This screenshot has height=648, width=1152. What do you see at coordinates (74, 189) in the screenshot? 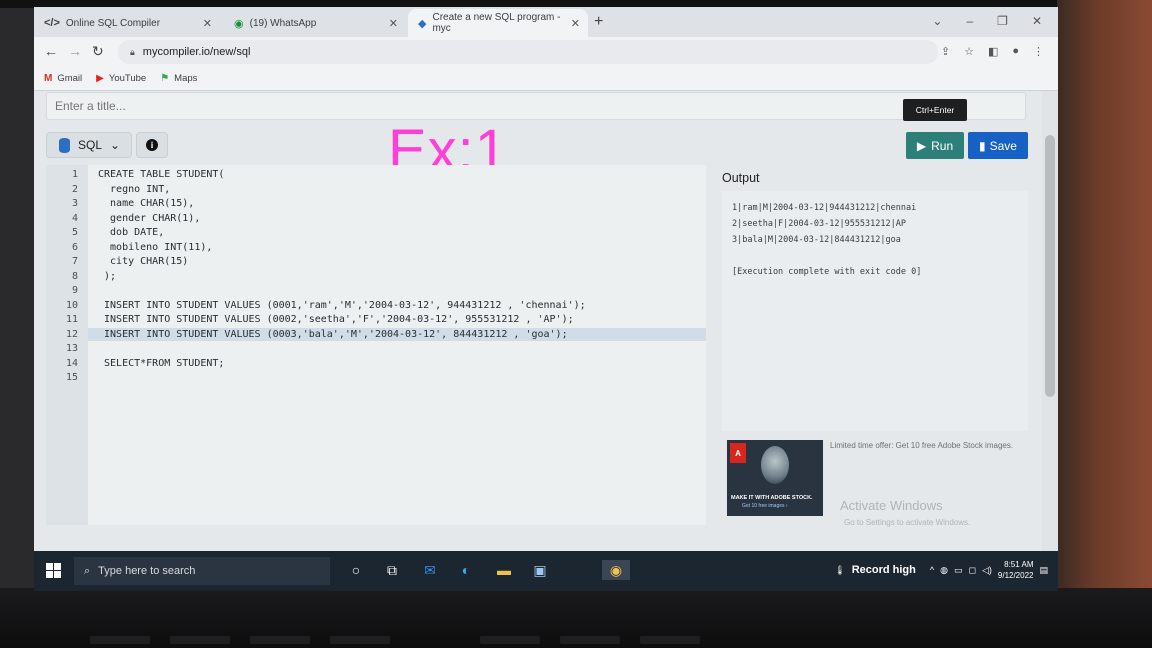
I see `line-number: 2` at bounding box center [74, 189].